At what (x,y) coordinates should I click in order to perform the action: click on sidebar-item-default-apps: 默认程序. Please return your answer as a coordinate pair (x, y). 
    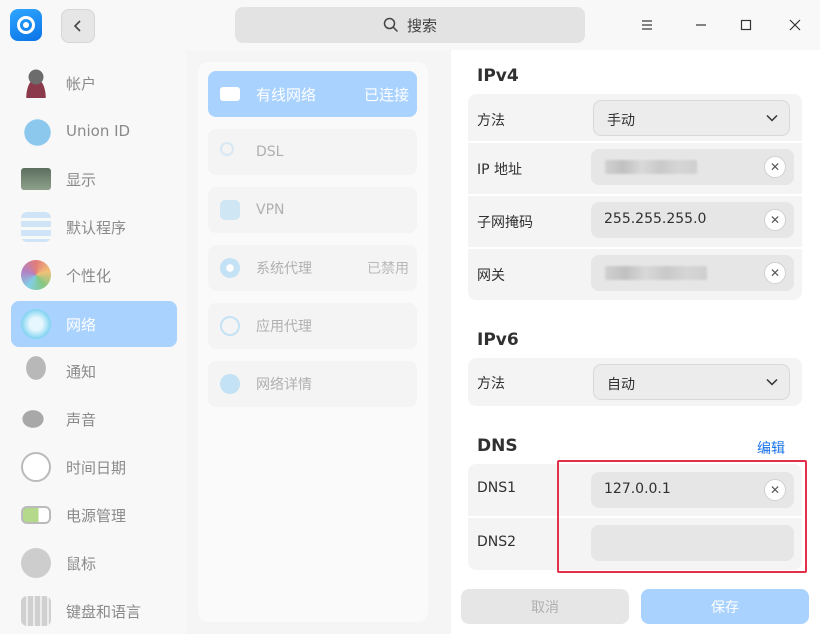
    Looking at the image, I should click on (94, 227).